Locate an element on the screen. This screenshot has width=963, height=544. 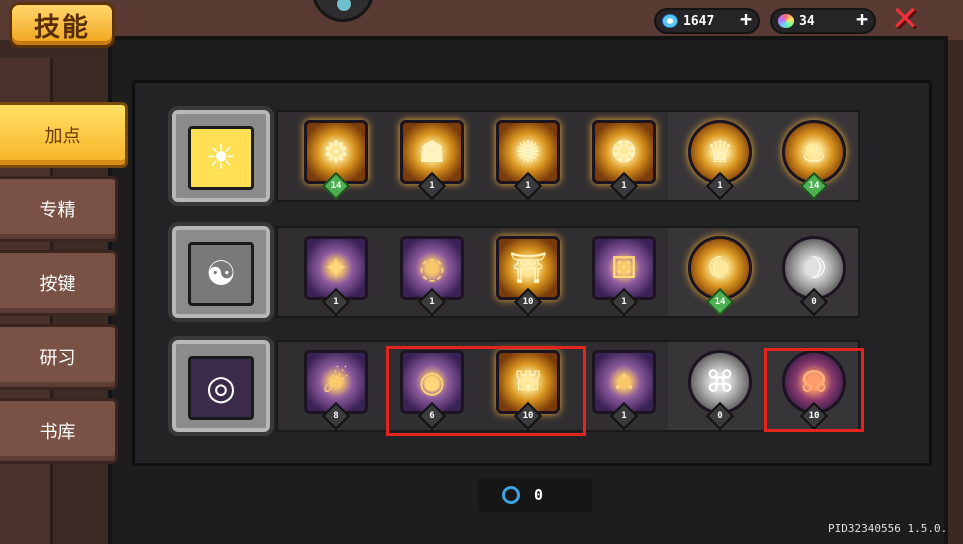
skill-slot: ⚙ 14 is located at coordinates (336, 160).